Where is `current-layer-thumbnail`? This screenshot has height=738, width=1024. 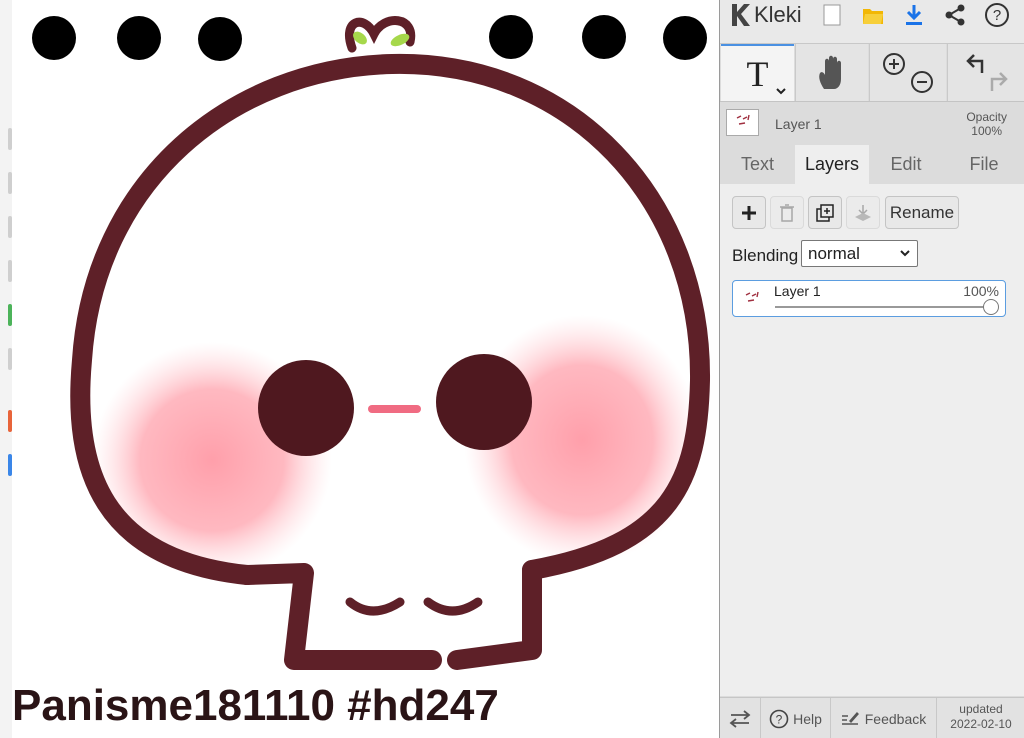 current-layer-thumbnail is located at coordinates (742, 122).